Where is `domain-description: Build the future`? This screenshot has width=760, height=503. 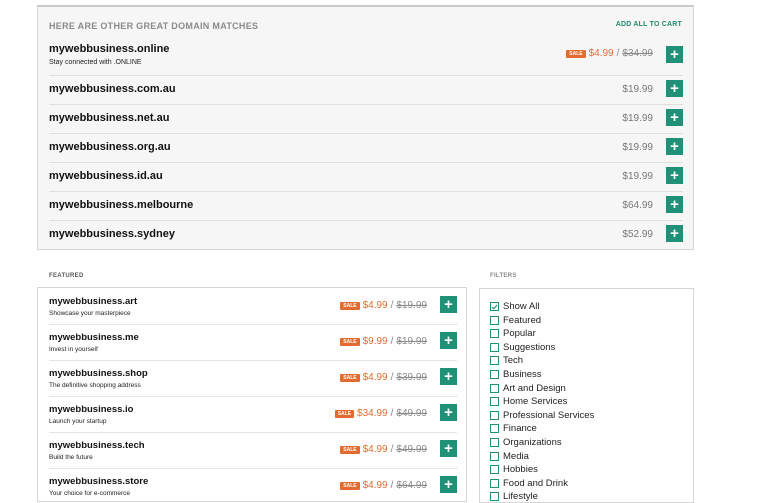 domain-description: Build the future is located at coordinates (71, 457).